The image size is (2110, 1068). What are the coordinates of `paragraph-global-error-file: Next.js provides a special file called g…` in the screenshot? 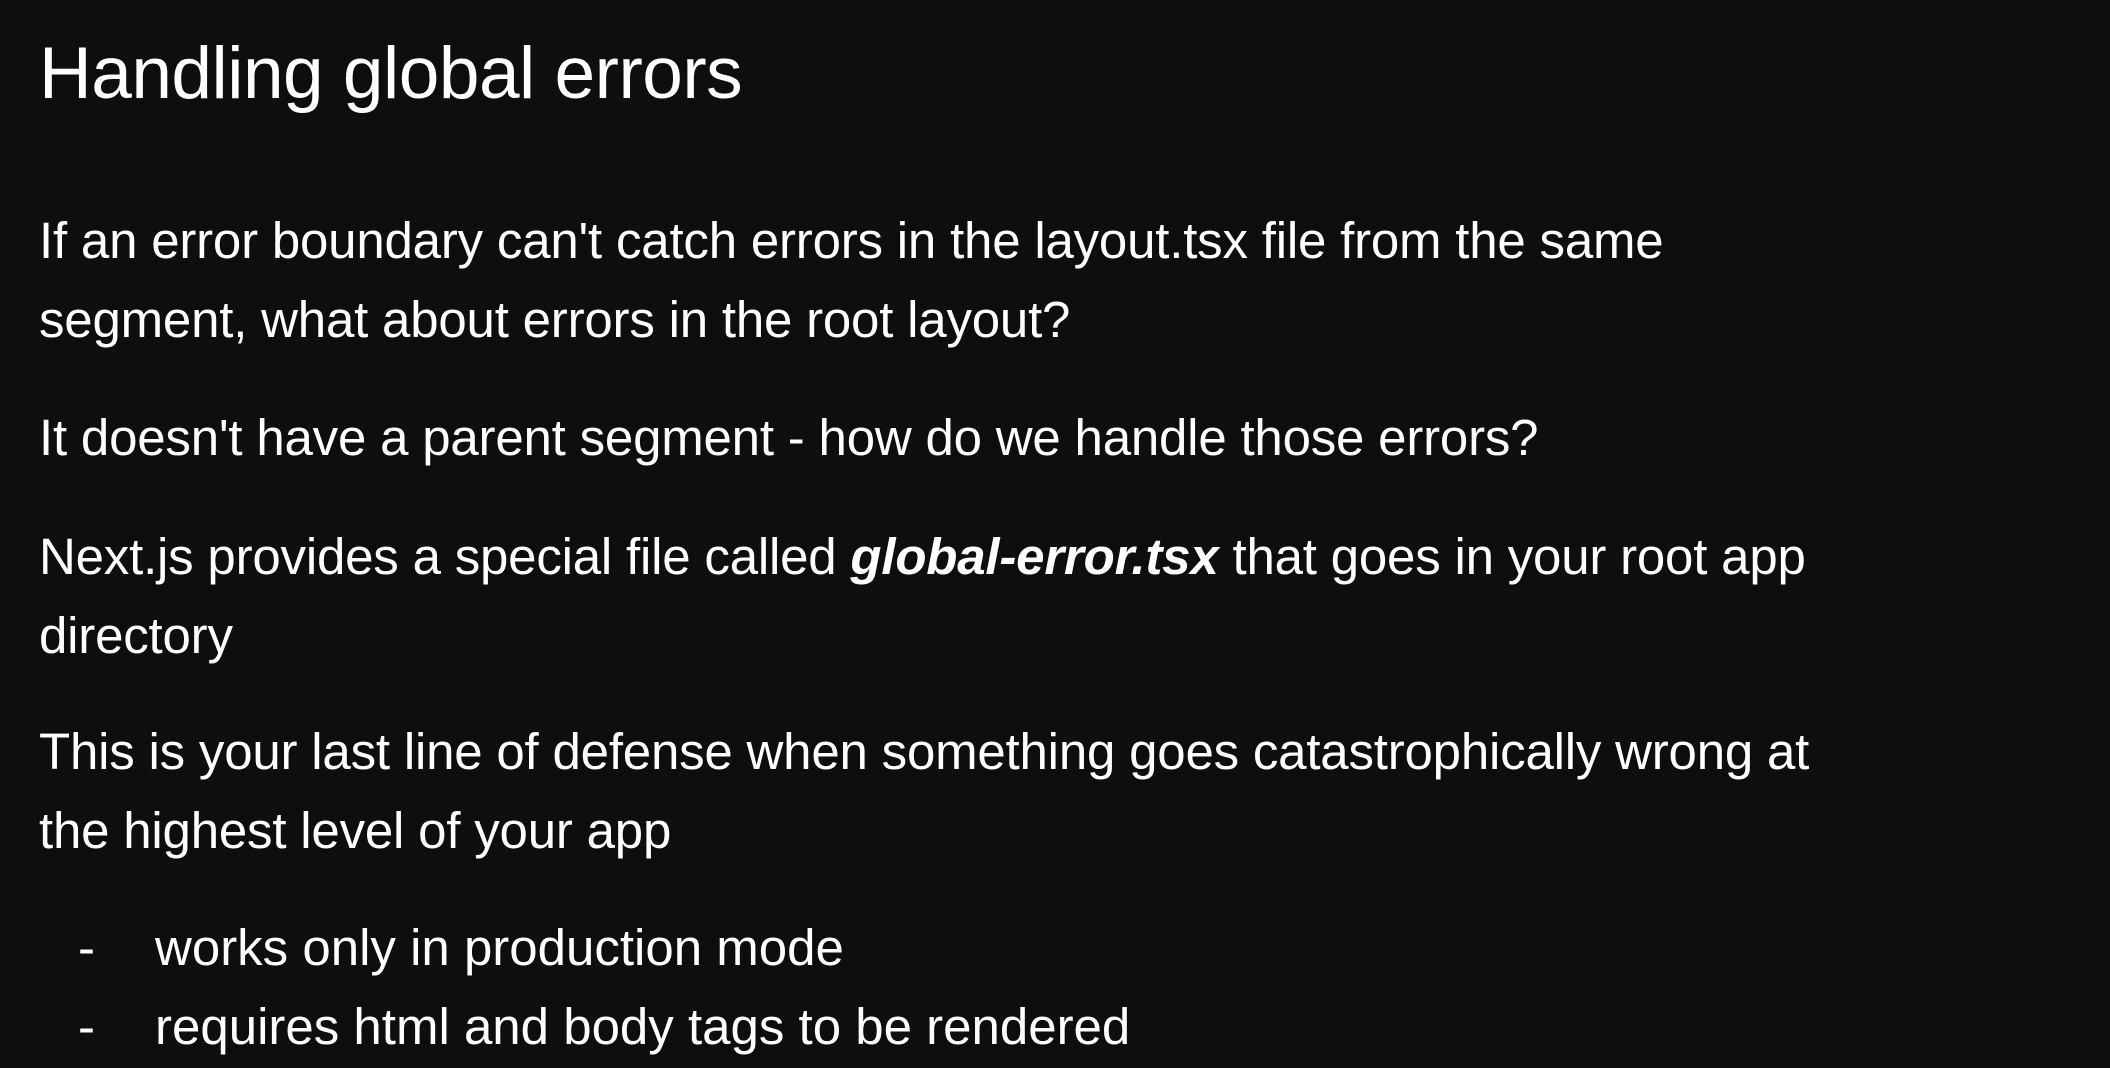 It's located at (922, 596).